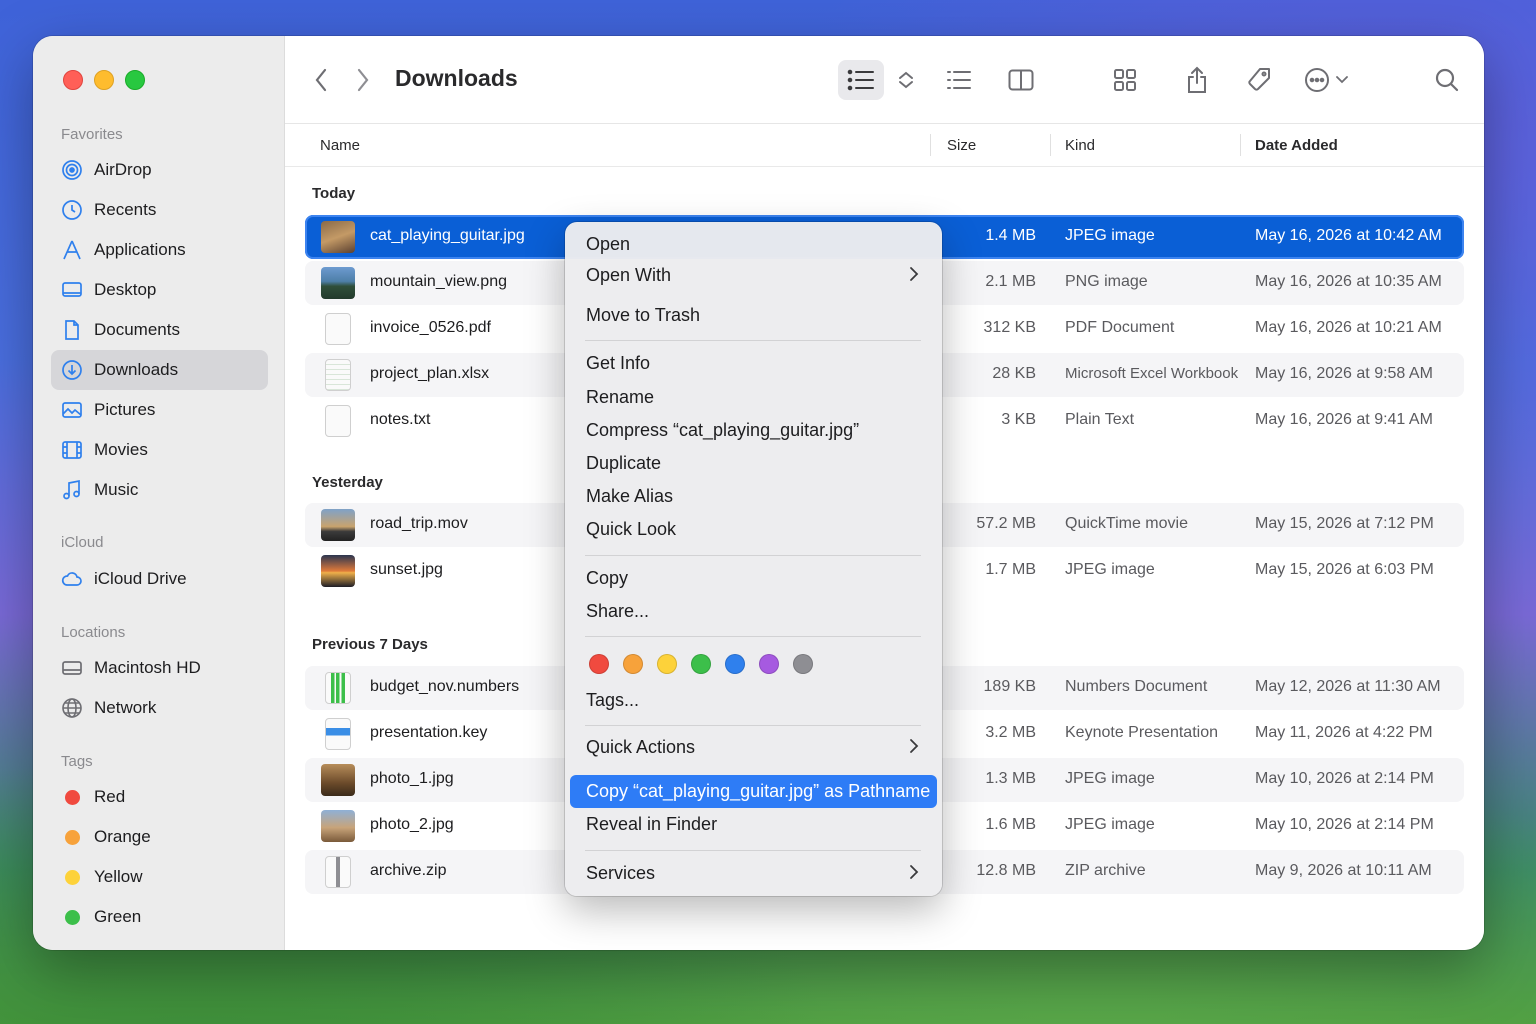 This screenshot has width=1536, height=1024. What do you see at coordinates (620, 397) in the screenshot?
I see `menu-item-label: Rename` at bounding box center [620, 397].